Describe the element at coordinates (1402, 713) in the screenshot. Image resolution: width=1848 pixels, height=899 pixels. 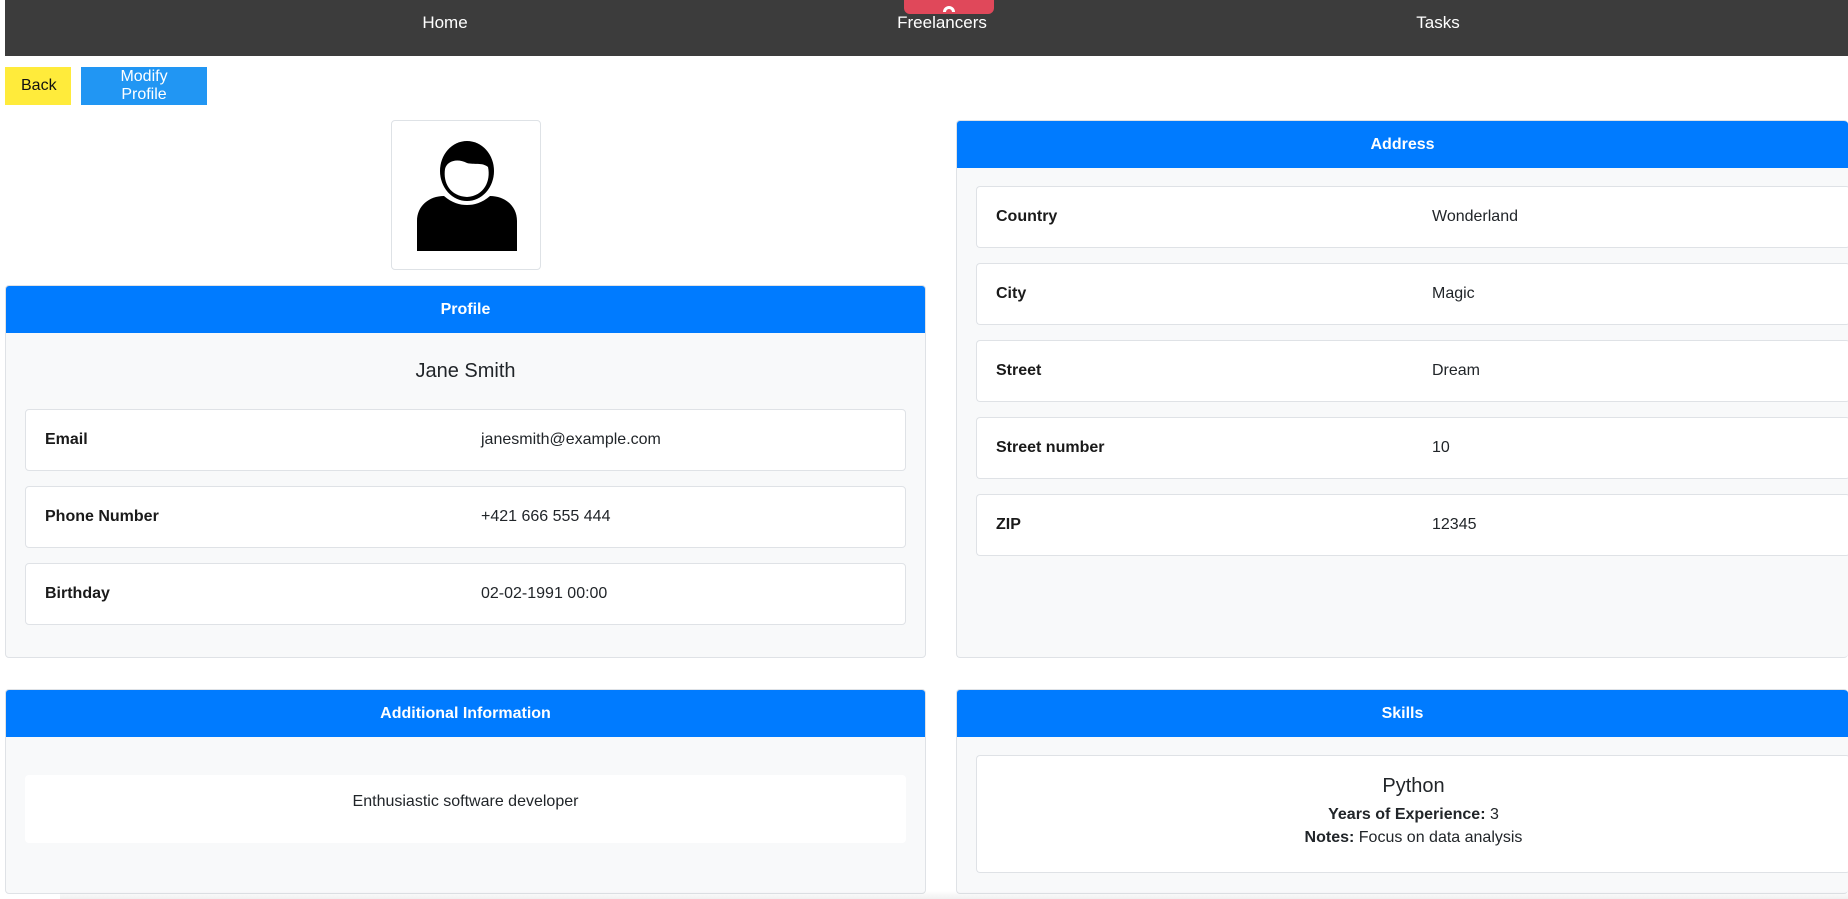
I see `skills-header: Skills` at that location.